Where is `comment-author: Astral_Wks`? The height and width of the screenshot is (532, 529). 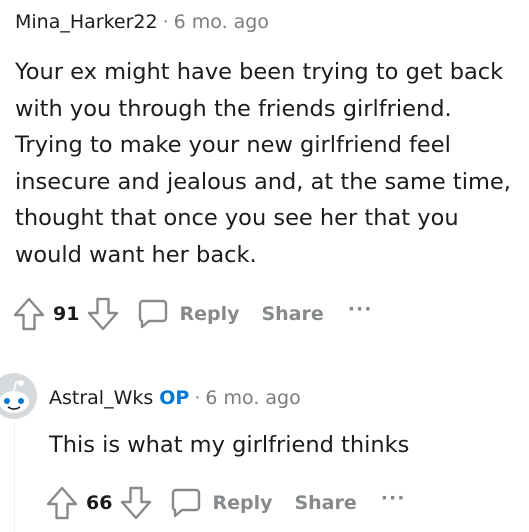
comment-author: Astral_Wks is located at coordinates (101, 398).